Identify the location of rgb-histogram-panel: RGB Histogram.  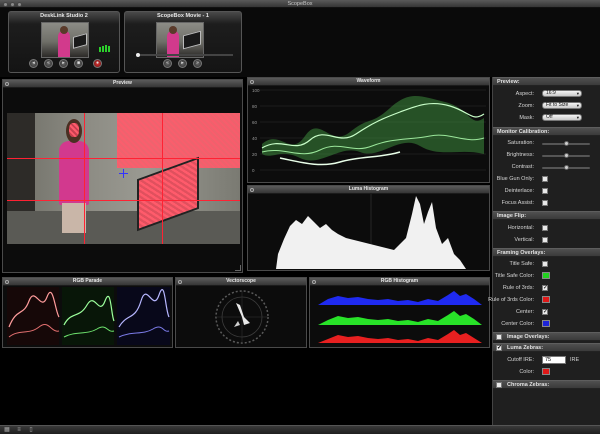
(399, 312).